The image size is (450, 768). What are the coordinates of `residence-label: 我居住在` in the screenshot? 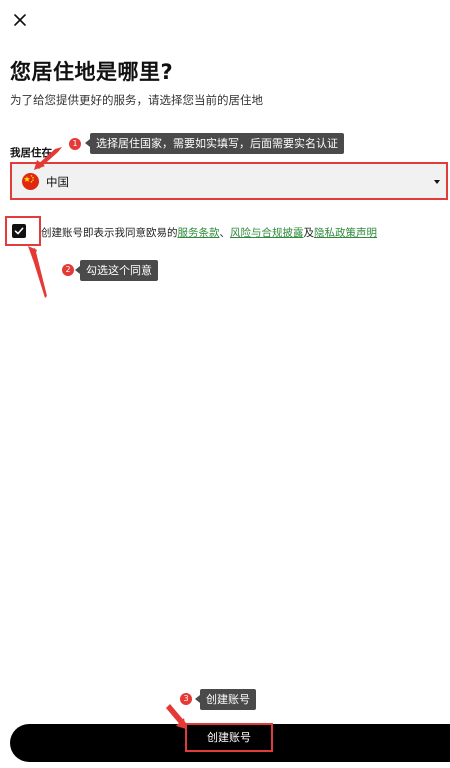 It's located at (31, 153).